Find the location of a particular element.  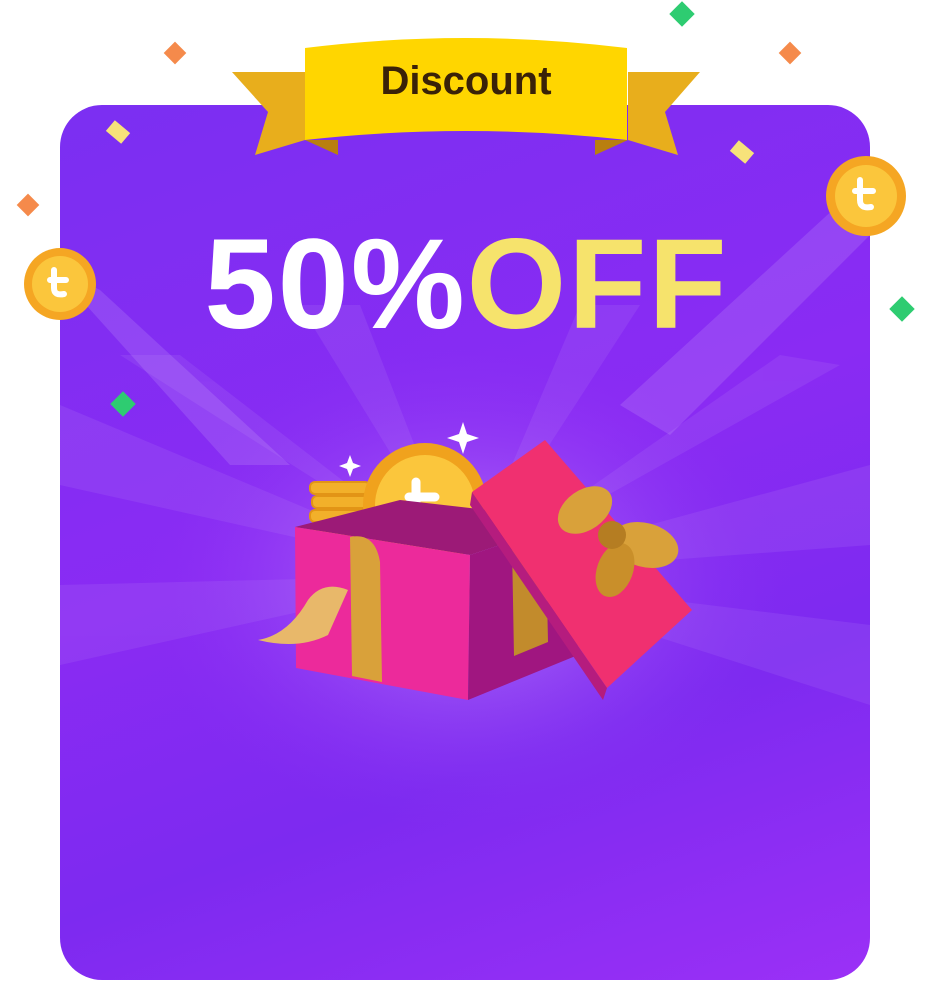

discount-percent: 50% is located at coordinates (335, 284).